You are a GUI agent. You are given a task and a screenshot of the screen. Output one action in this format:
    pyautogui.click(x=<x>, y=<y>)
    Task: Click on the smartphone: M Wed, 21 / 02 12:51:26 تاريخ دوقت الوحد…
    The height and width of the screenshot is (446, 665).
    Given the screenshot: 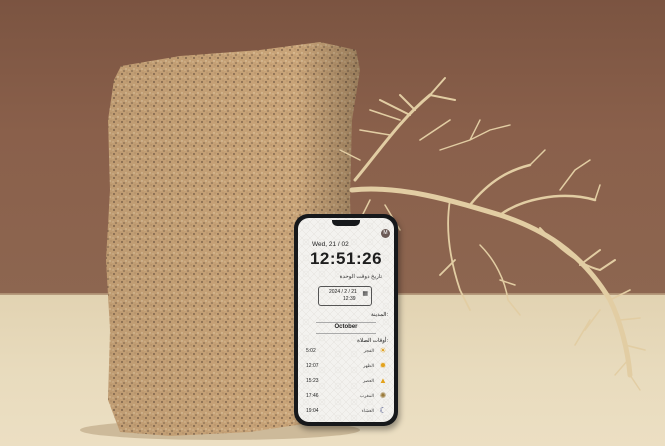 What is the action you would take?
    pyautogui.click(x=346, y=320)
    